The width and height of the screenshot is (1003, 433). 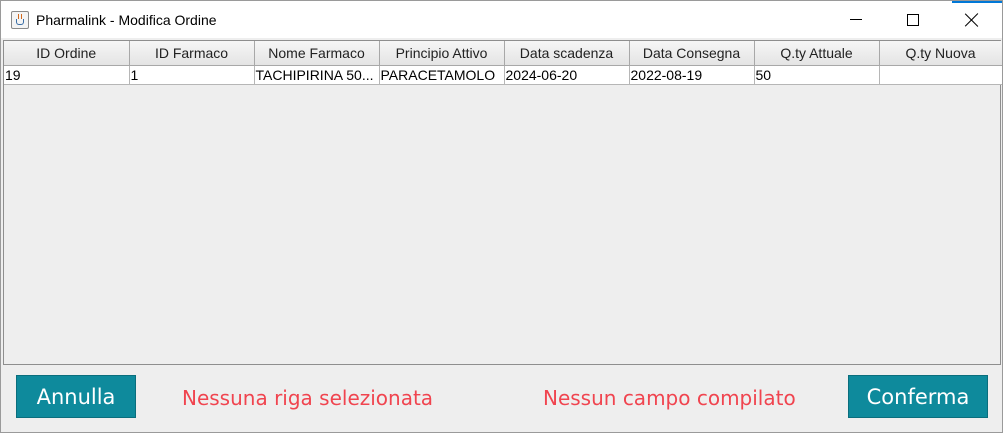 What do you see at coordinates (192, 75) in the screenshot?
I see `cell-id-farmaco: 1` at bounding box center [192, 75].